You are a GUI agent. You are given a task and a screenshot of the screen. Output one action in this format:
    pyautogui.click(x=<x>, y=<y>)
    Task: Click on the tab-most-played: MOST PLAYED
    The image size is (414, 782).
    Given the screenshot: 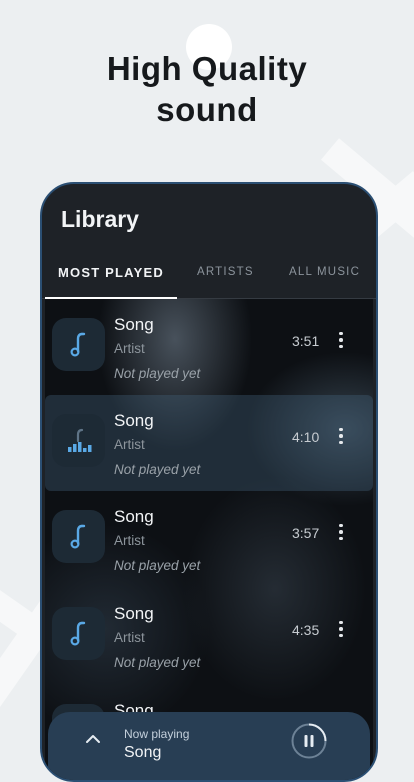 What is the action you would take?
    pyautogui.click(x=111, y=272)
    